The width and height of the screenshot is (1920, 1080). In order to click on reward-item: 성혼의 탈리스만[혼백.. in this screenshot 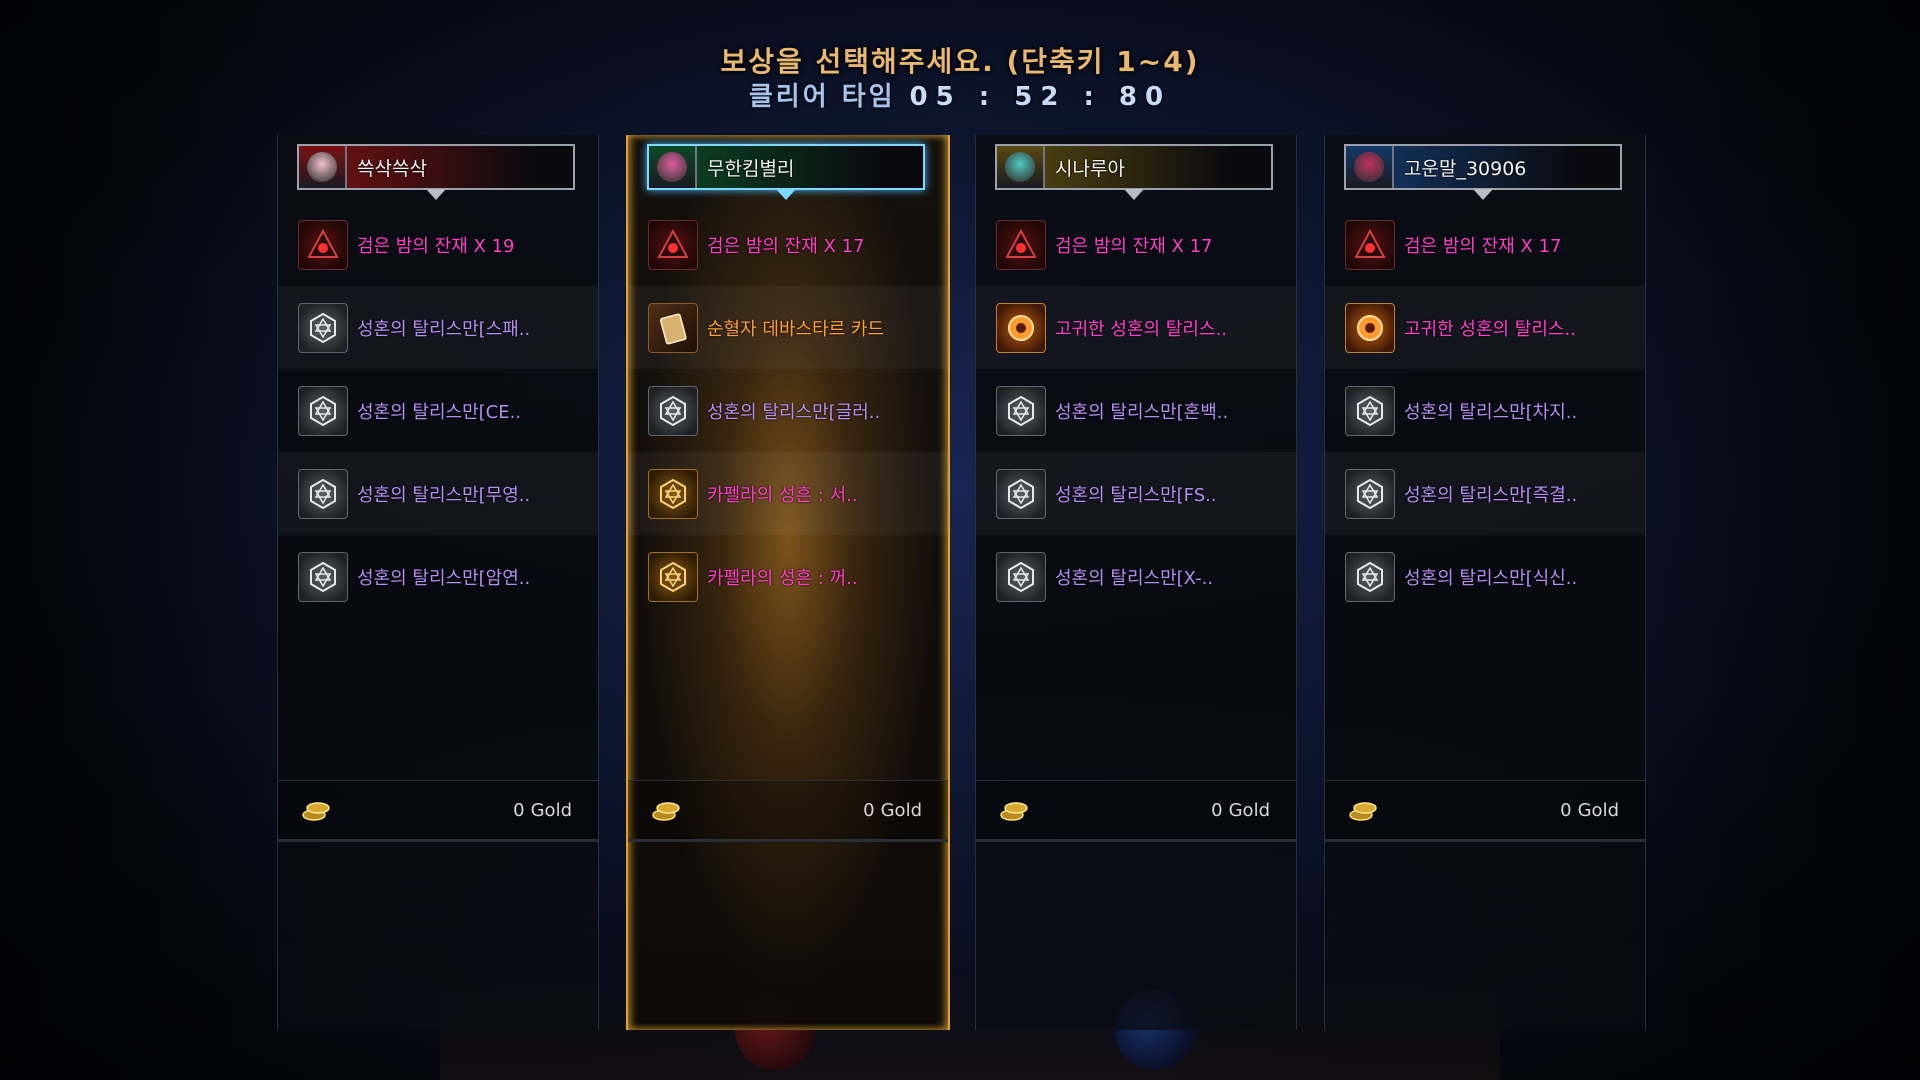, I will do `click(1136, 410)`.